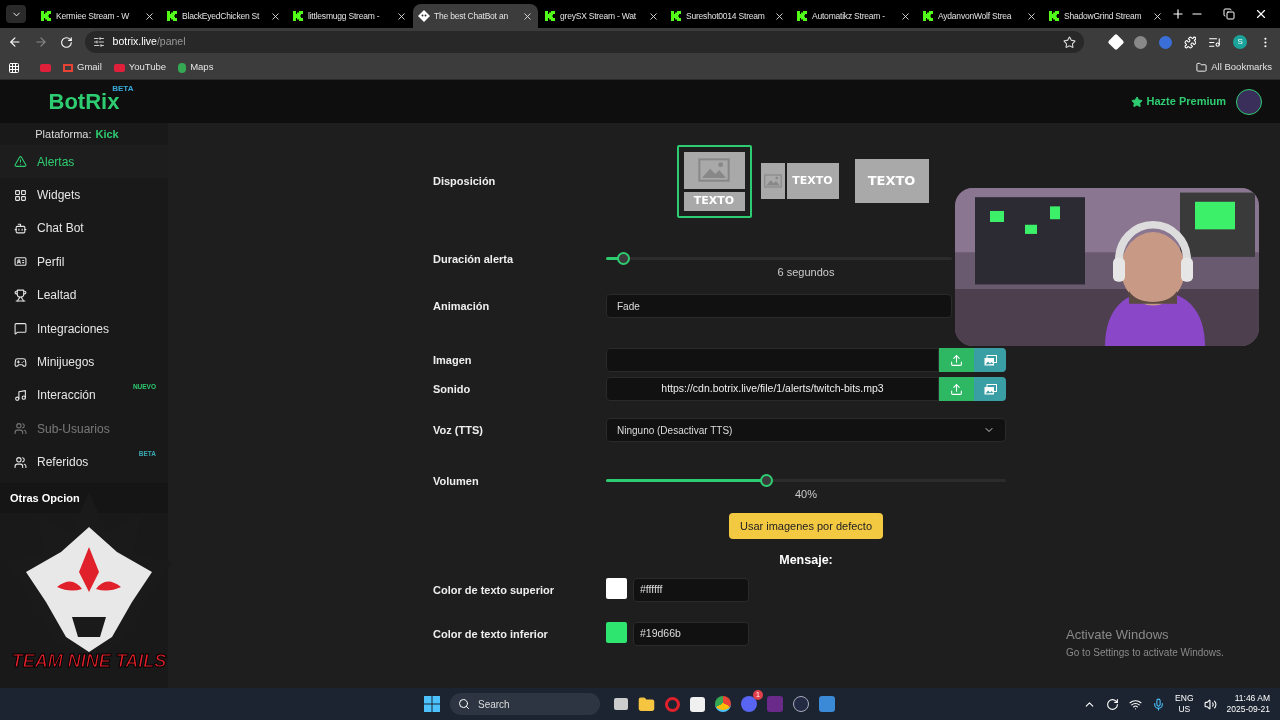 This screenshot has height=720, width=1280. Describe the element at coordinates (40, 42) in the screenshot. I see `forward-icon` at that location.